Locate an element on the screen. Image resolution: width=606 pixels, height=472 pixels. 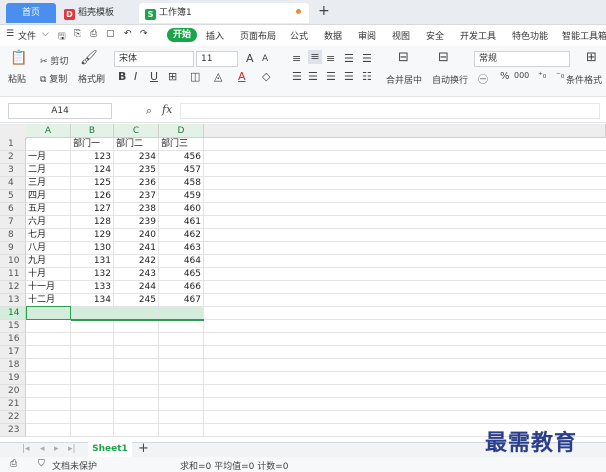
menu-page-layout: 页面布局 is located at coordinates (258, 35).